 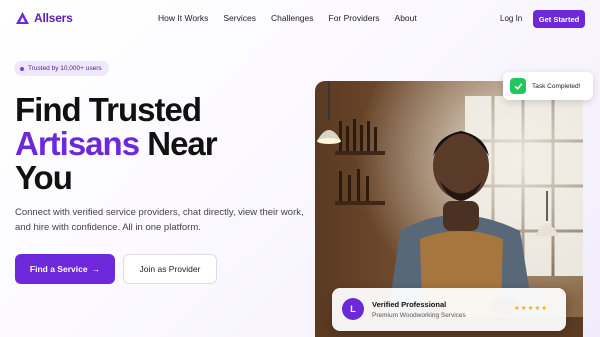 I want to click on provider-title: Verified Professional, so click(x=409, y=304).